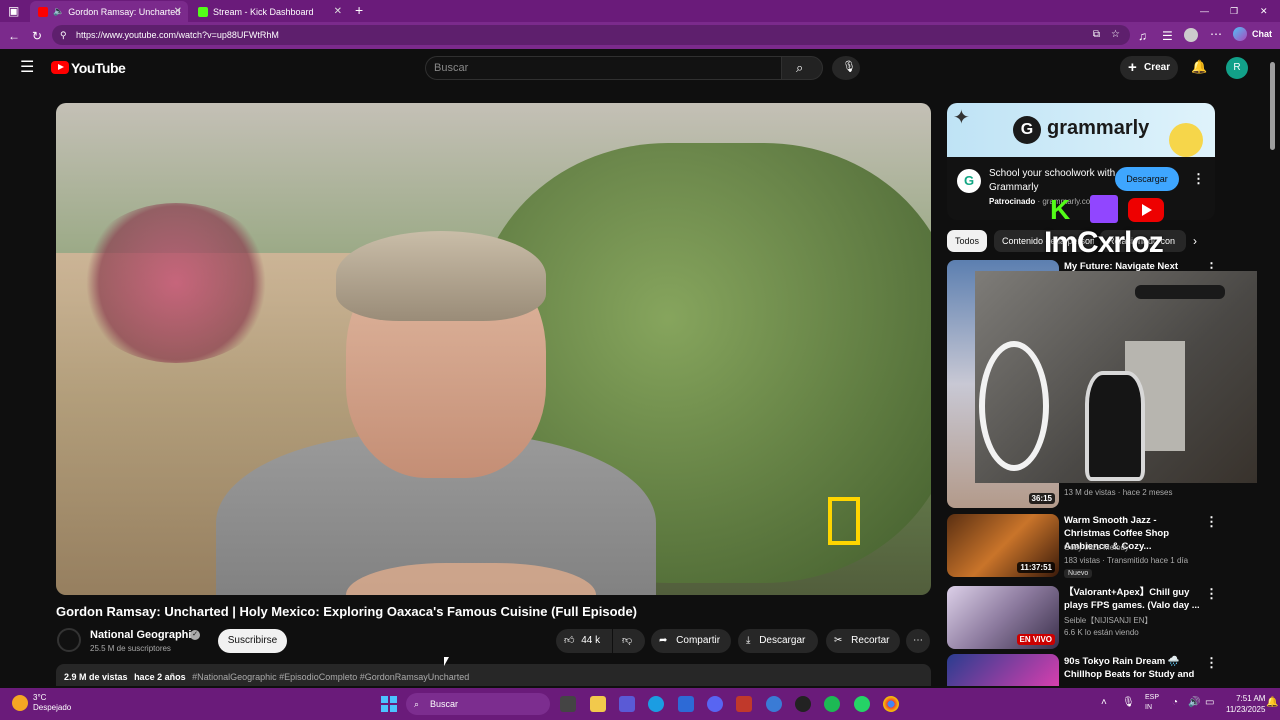 Image resolution: width=1280 pixels, height=720 pixels. What do you see at coordinates (891, 704) in the screenshot?
I see `chrome-icon` at bounding box center [891, 704].